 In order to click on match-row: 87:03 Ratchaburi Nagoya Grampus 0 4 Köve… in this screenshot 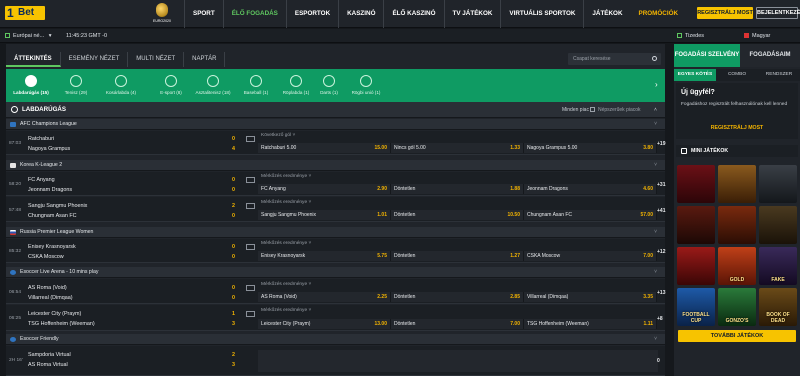, I will do `click(335, 143)`.